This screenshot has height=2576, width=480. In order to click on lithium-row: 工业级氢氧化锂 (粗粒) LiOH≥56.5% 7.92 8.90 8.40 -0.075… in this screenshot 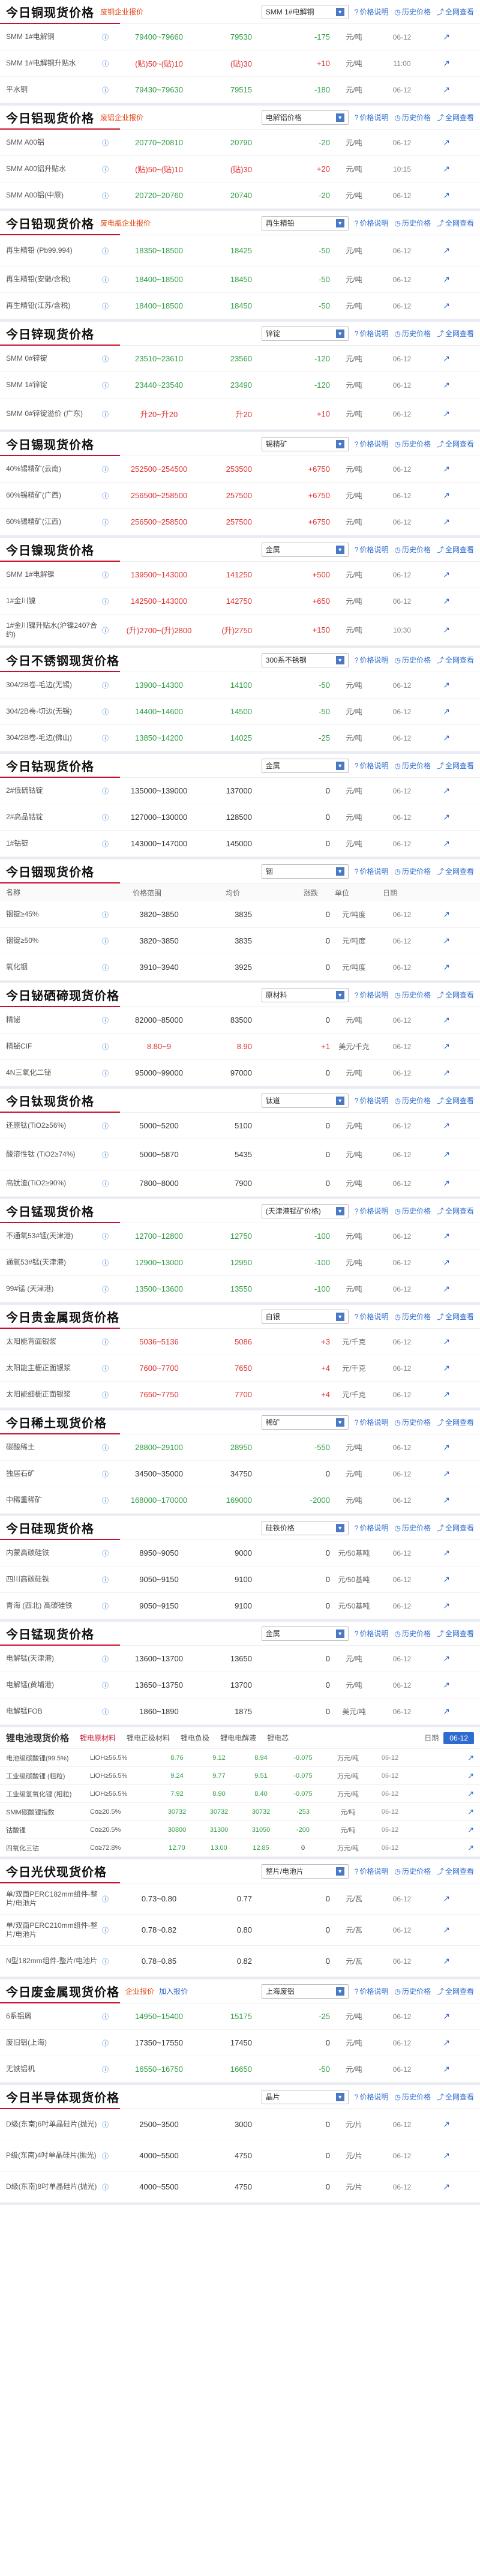, I will do `click(240, 1794)`.